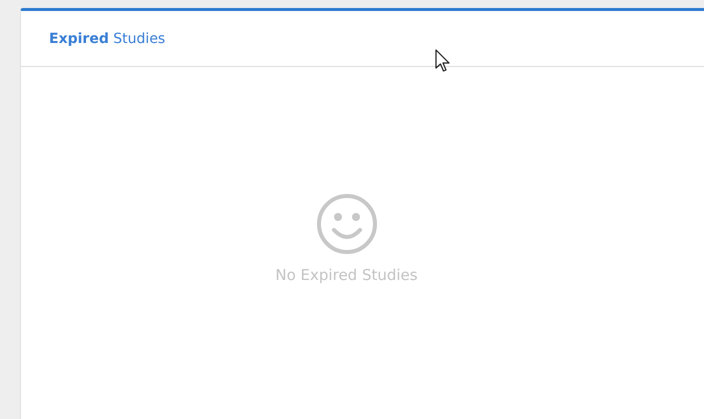 This screenshot has height=419, width=704. What do you see at coordinates (107, 38) in the screenshot?
I see `panel-title: Expired Studies` at bounding box center [107, 38].